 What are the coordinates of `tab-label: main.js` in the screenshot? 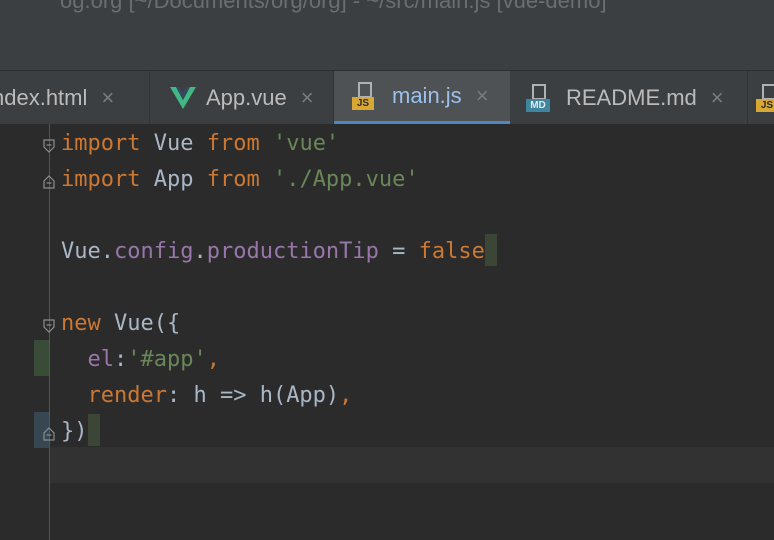 It's located at (427, 95).